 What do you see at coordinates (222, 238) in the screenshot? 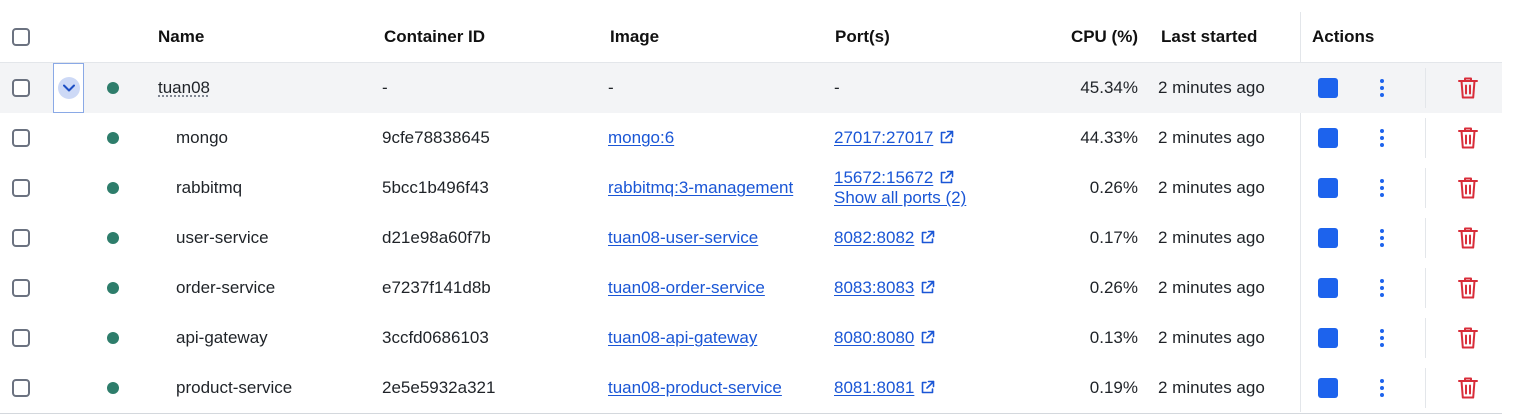
I see `container-name: user-service` at bounding box center [222, 238].